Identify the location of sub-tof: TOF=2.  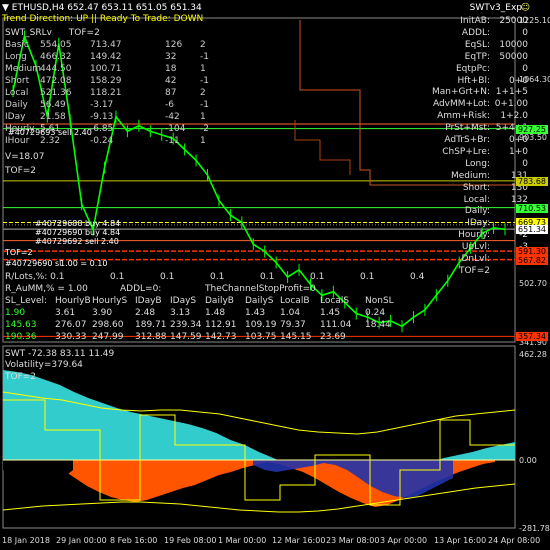
(21, 377).